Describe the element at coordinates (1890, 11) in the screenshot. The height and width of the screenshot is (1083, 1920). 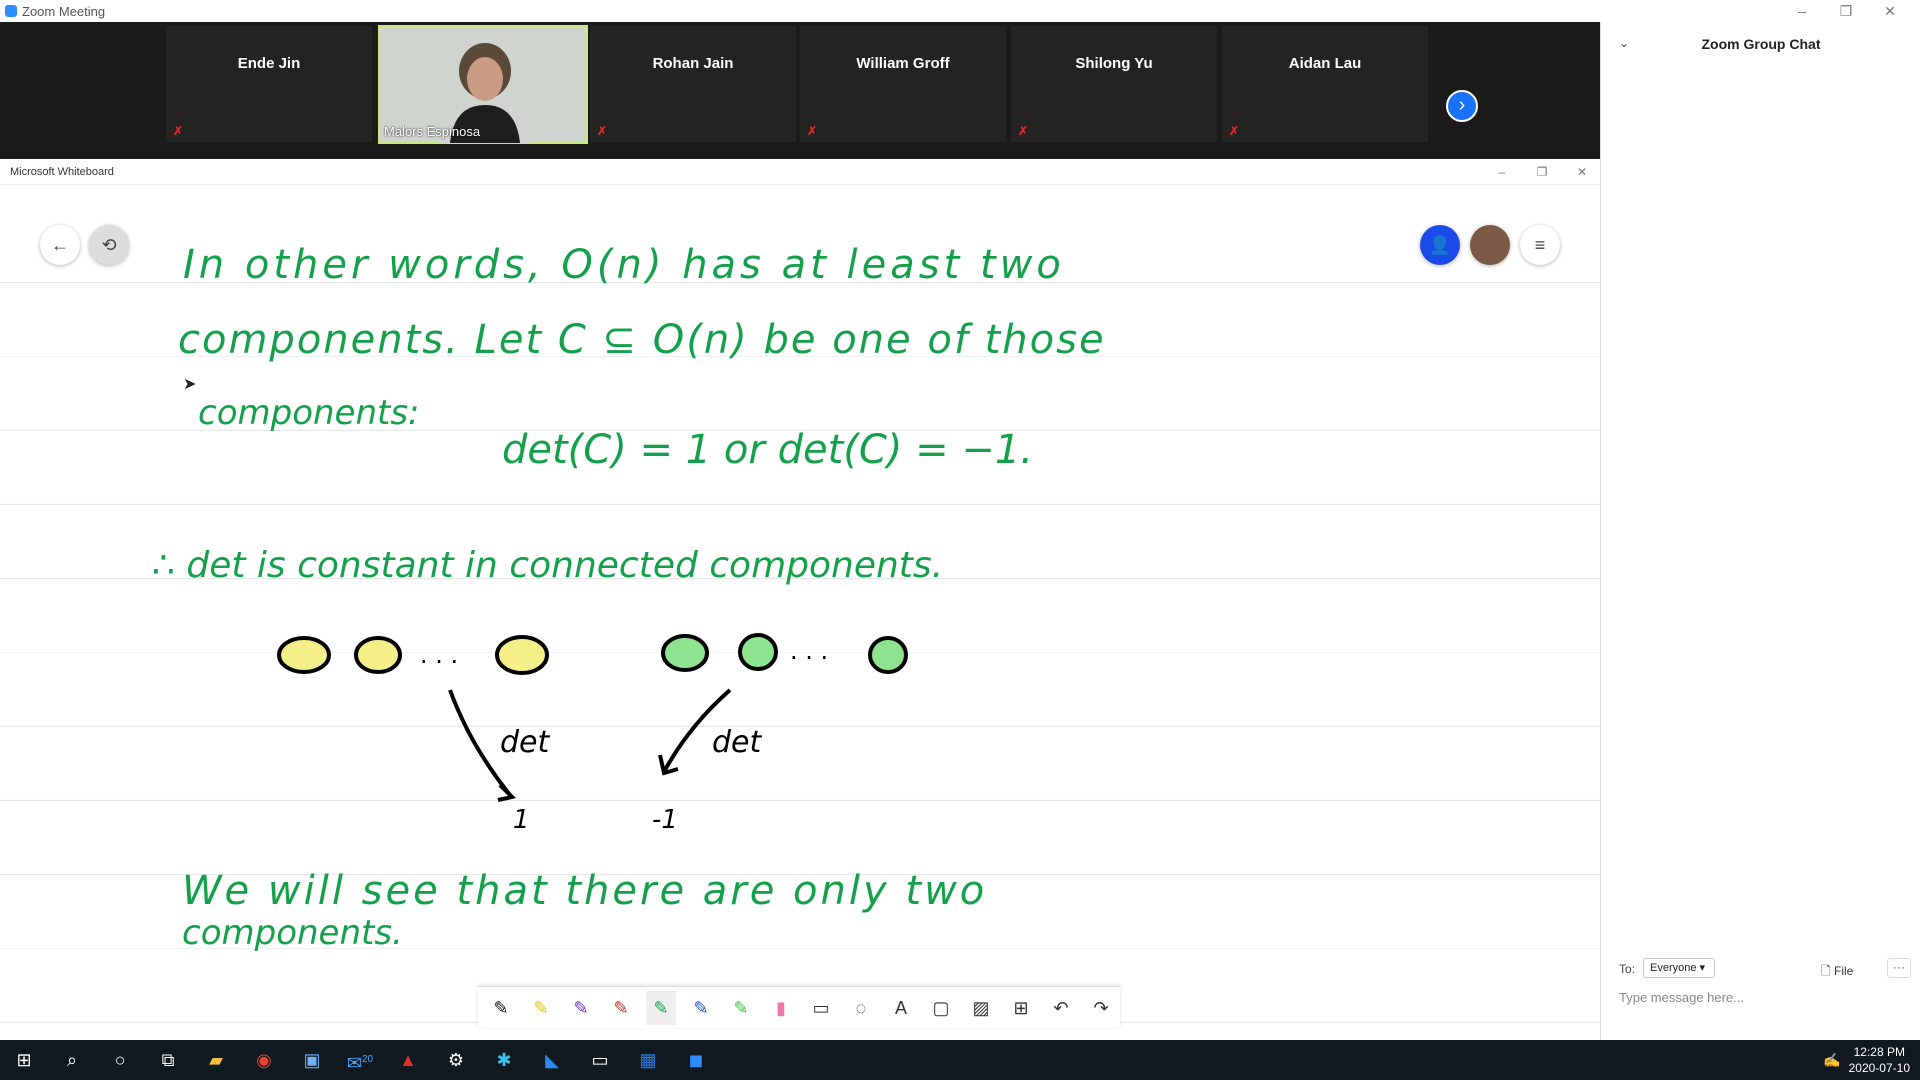
I see `close-button: ✕` at that location.